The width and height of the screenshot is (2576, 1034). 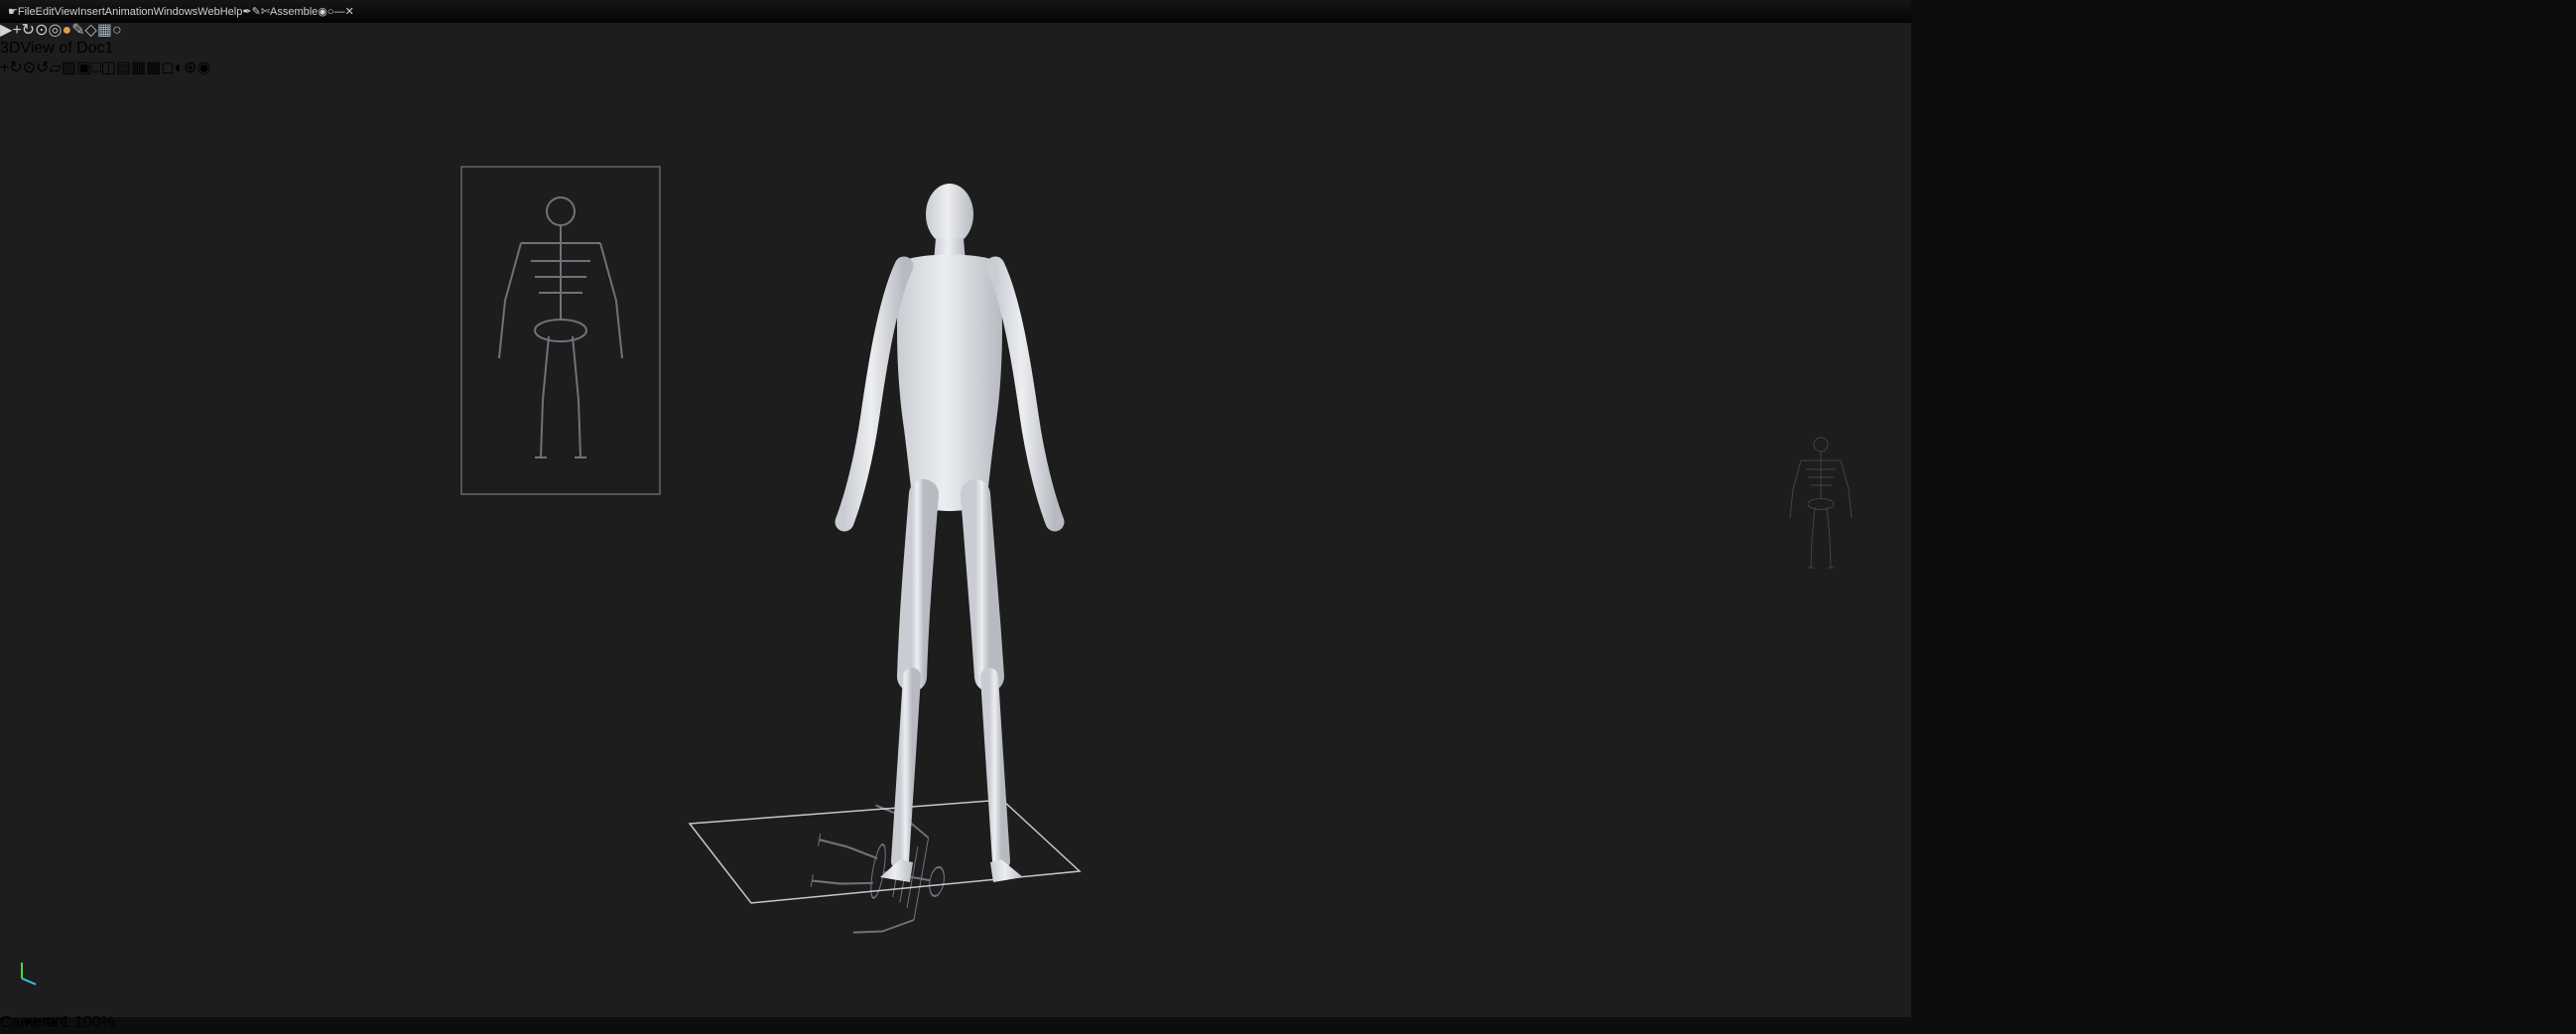 I want to click on menu-item-help: Help, so click(x=232, y=12).